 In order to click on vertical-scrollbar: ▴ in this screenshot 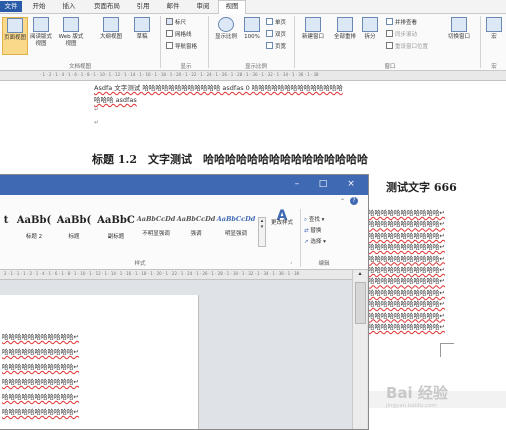, I will do `click(359, 349)`.